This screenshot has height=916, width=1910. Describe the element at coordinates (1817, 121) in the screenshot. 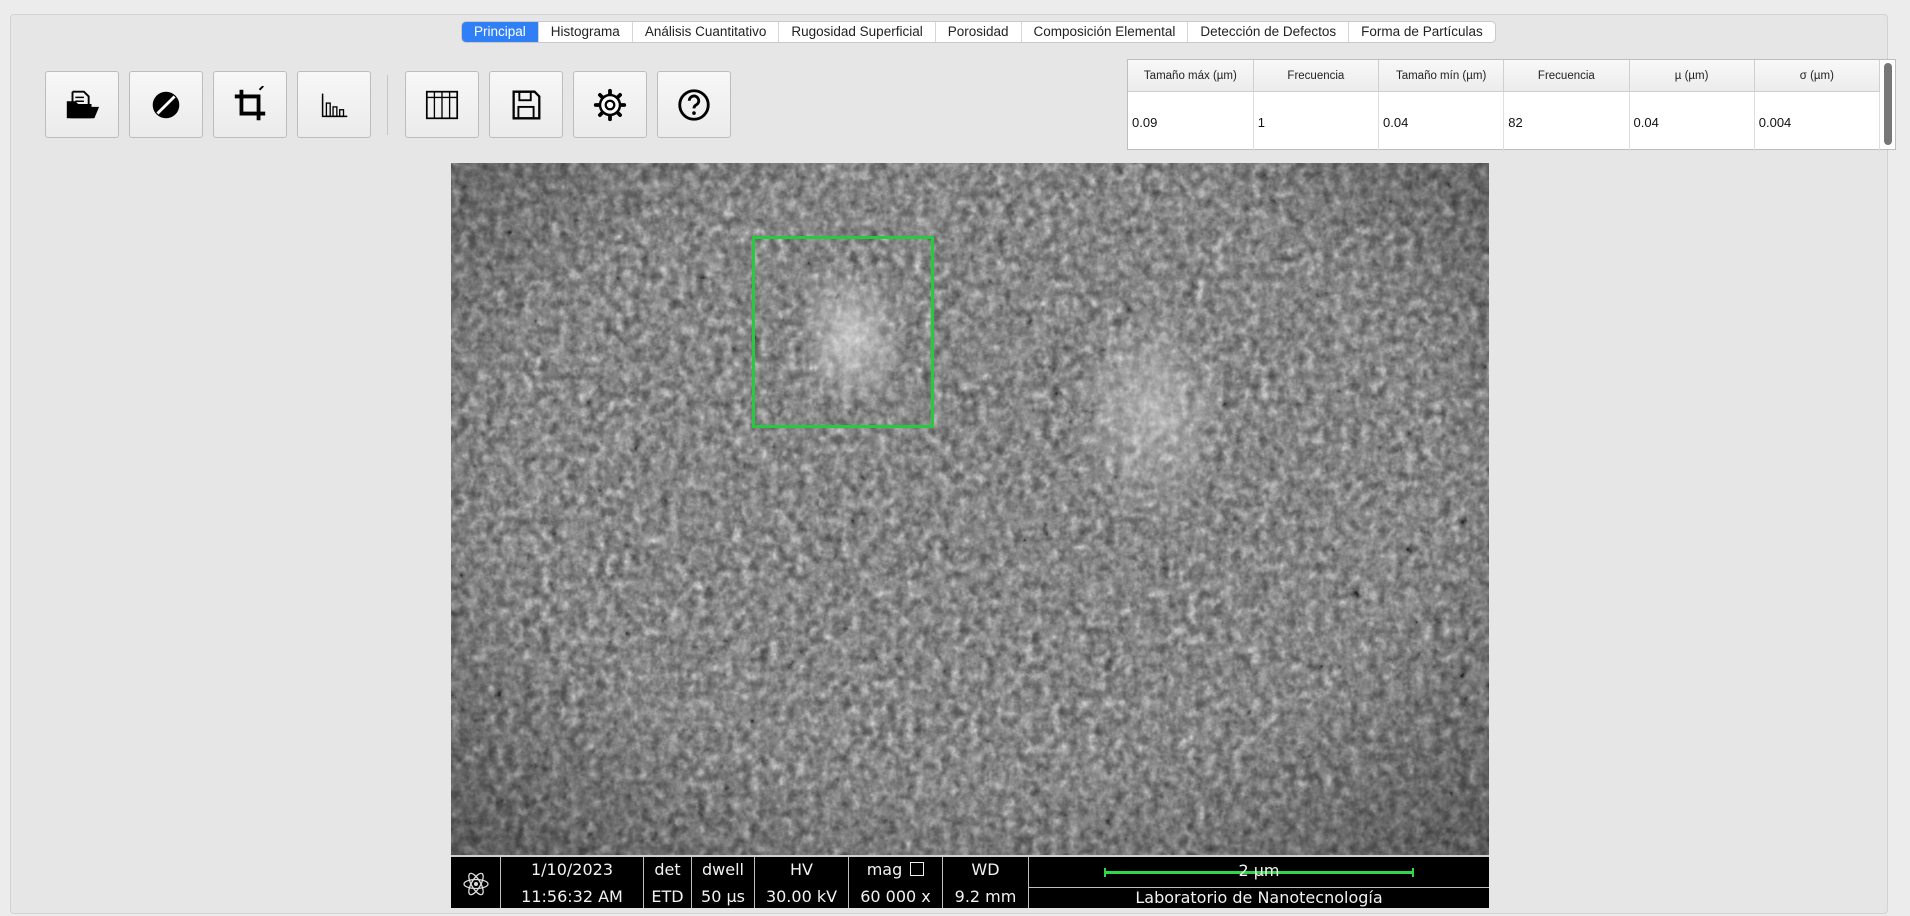

I see `table-cell: 0.004` at that location.